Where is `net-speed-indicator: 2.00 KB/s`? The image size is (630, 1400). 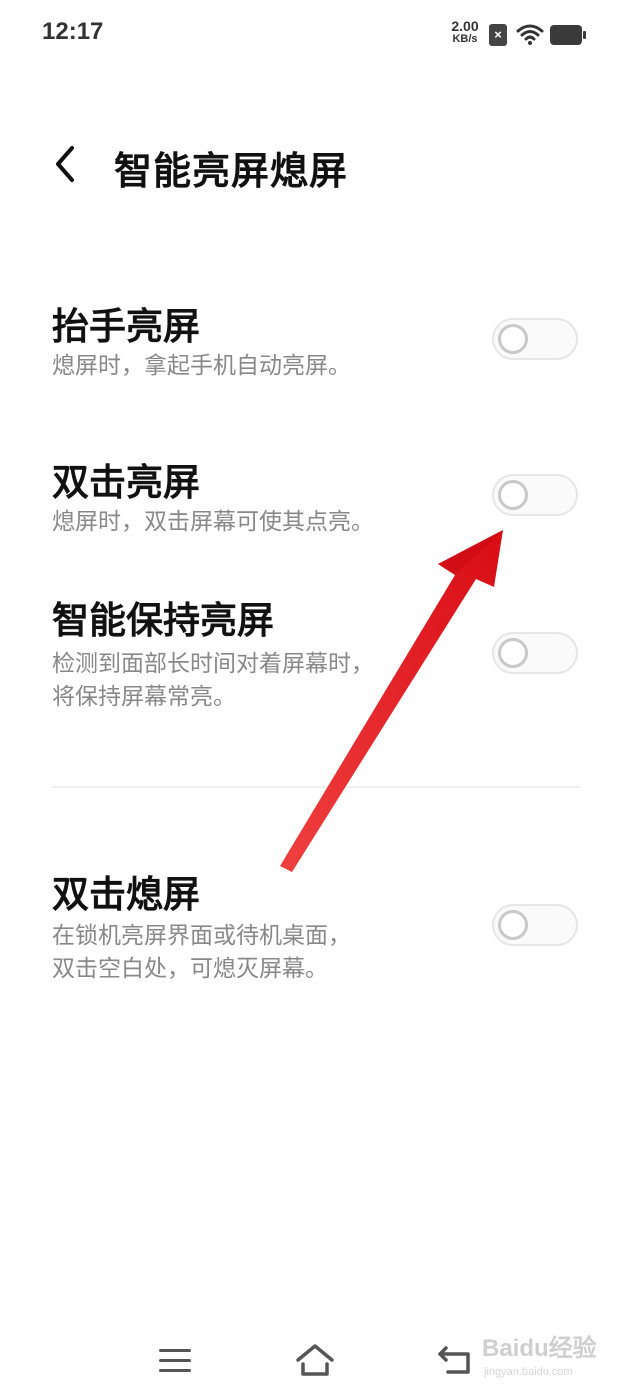 net-speed-indicator: 2.00 KB/s is located at coordinates (465, 32).